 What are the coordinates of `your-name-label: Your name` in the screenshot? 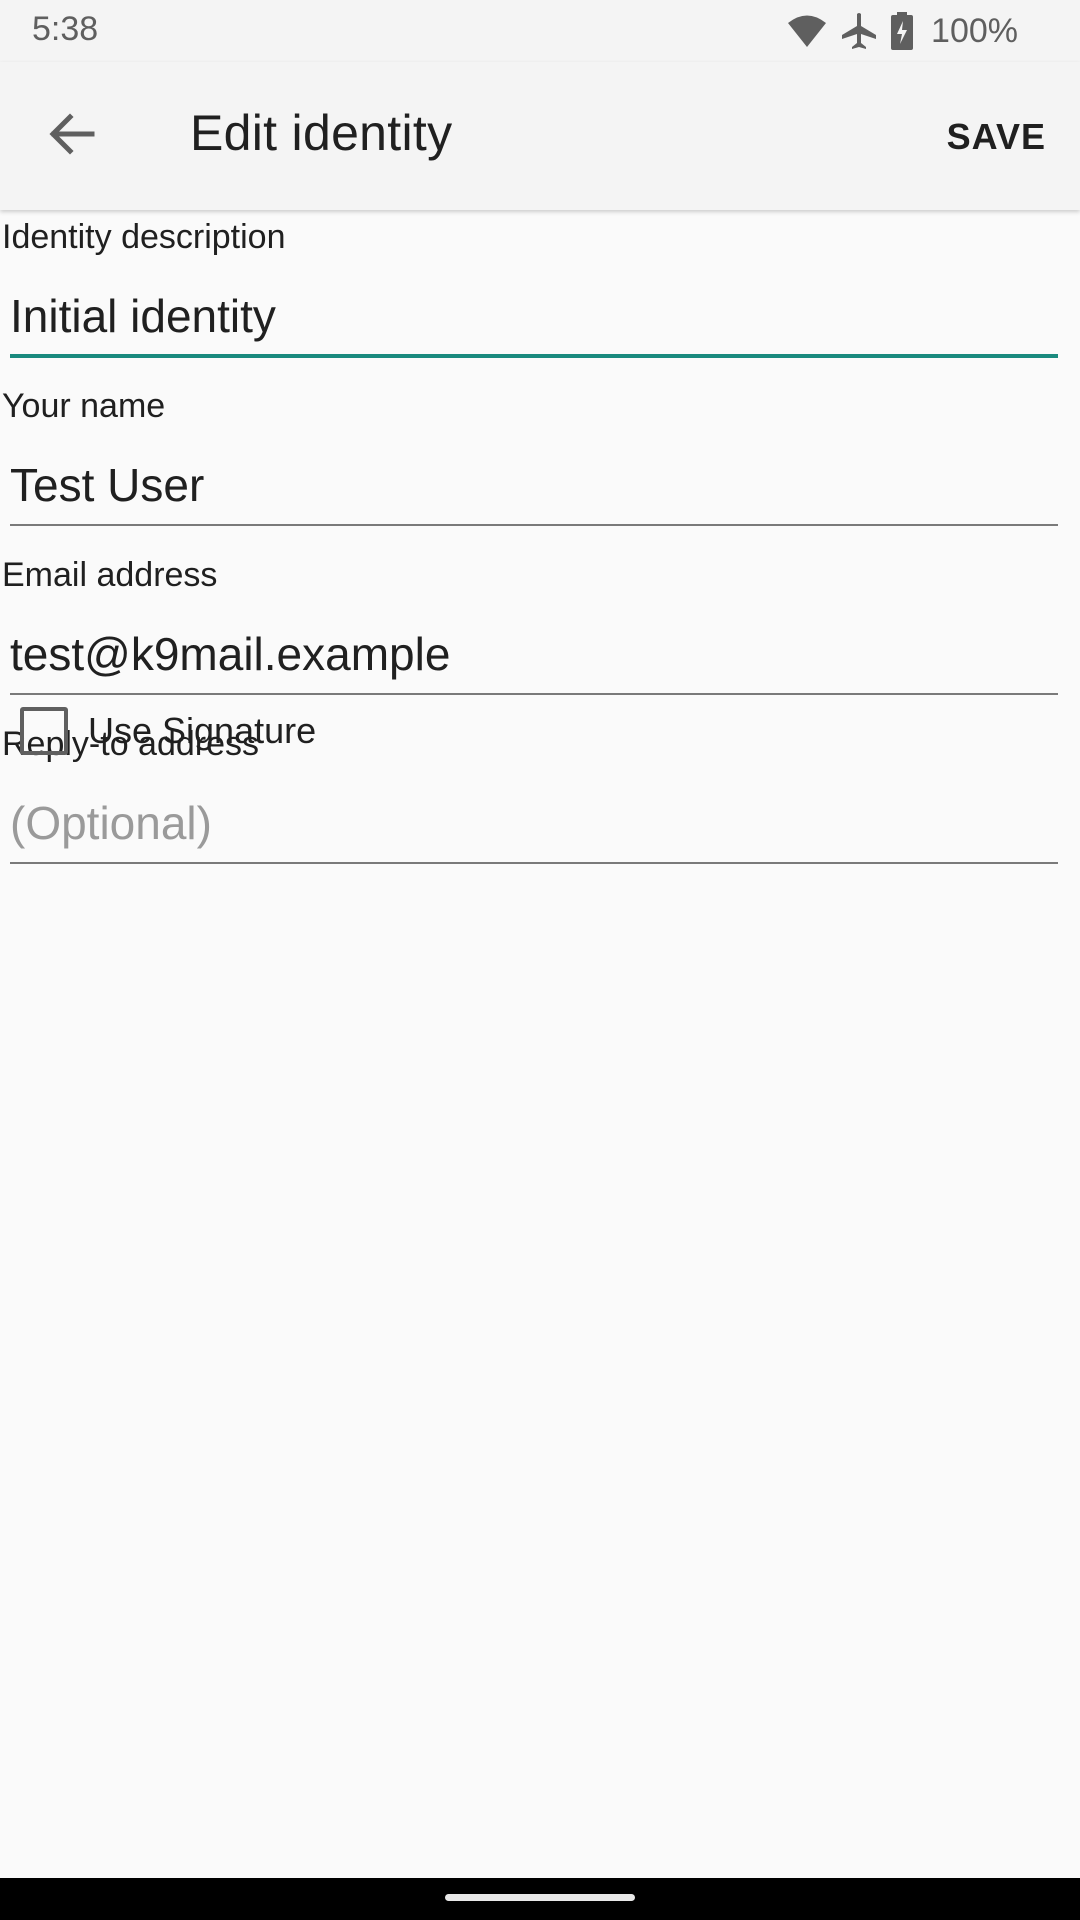 It's located at (84, 406).